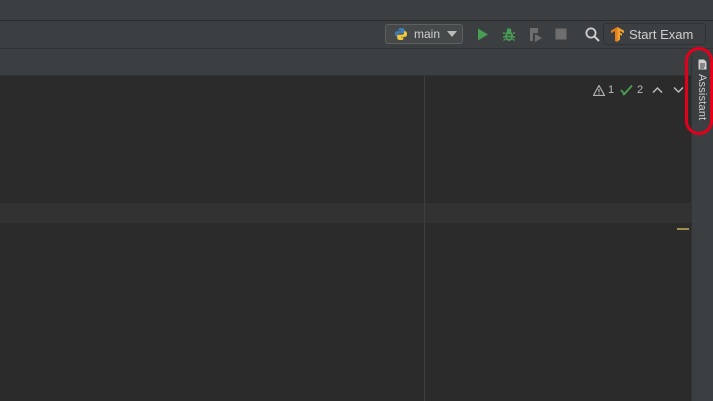 Image resolution: width=713 pixels, height=401 pixels. What do you see at coordinates (424, 238) in the screenshot?
I see `right-margin-guide` at bounding box center [424, 238].